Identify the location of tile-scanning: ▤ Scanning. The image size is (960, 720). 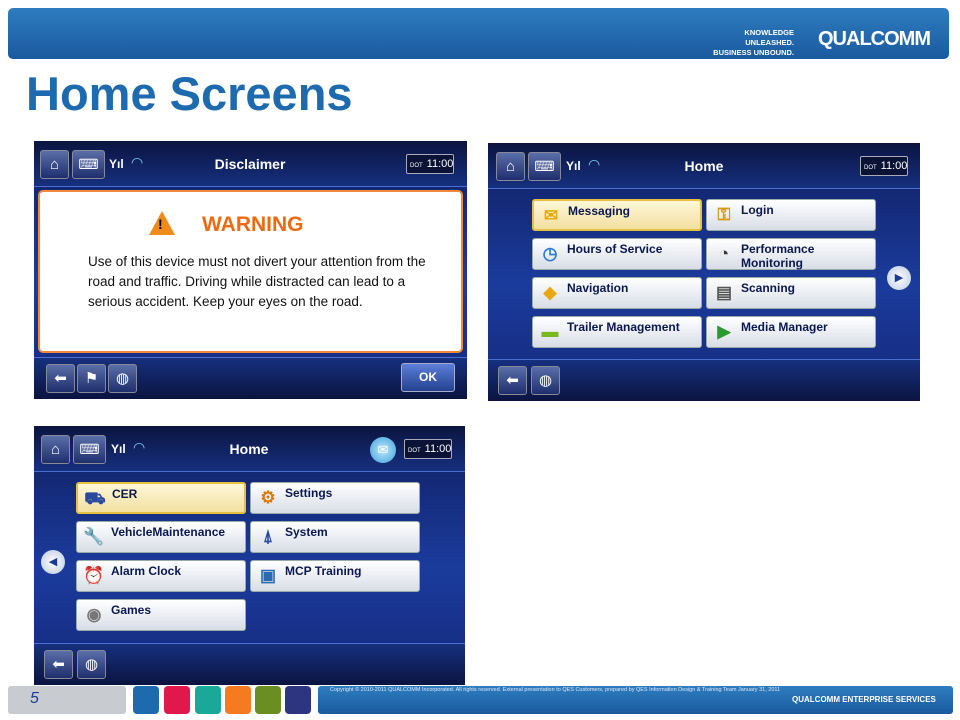
(791, 293).